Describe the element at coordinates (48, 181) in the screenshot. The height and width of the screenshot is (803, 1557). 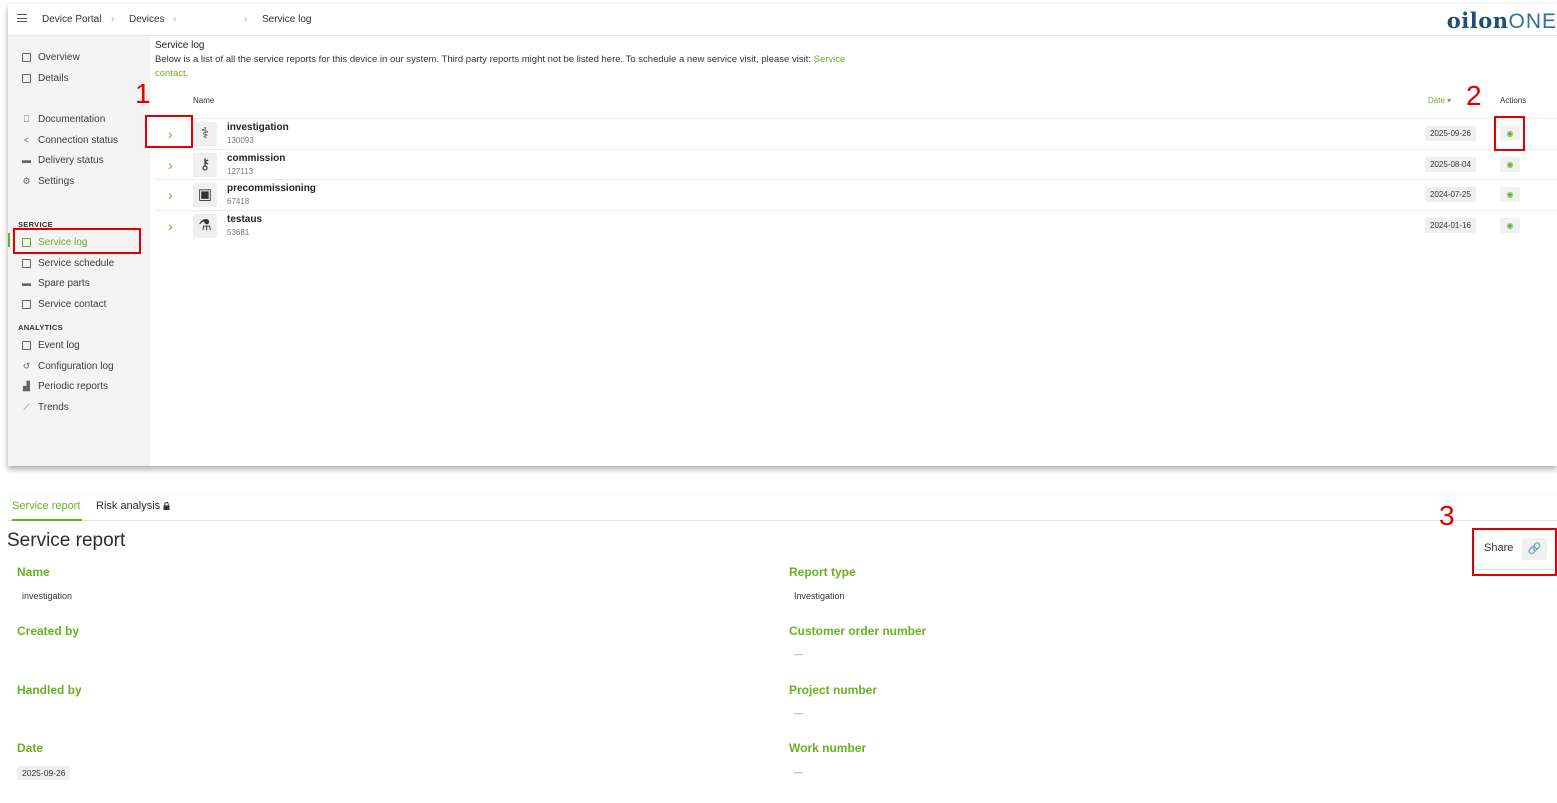
I see `sidebar-item-settings: ⚙ Settings` at that location.